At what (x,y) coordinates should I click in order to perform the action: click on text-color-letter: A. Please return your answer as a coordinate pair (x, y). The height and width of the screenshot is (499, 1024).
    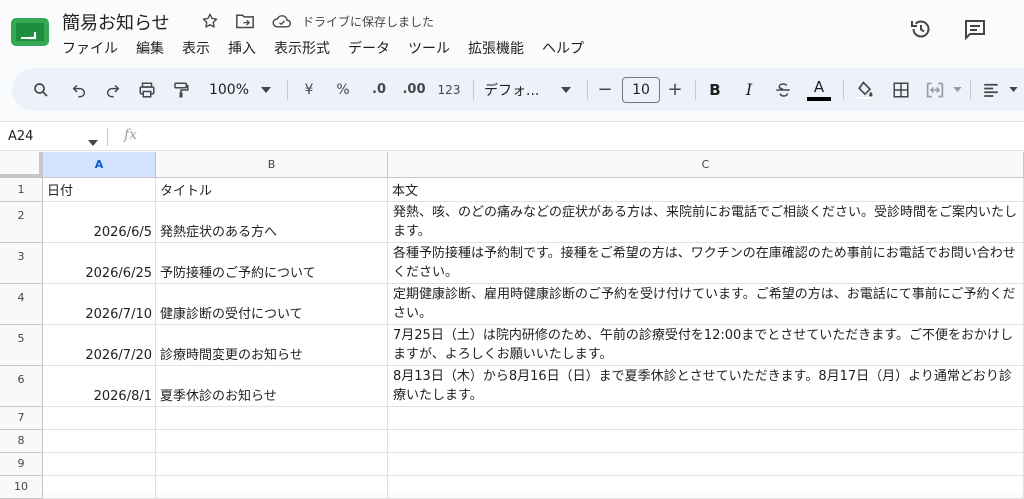
    Looking at the image, I should click on (819, 86).